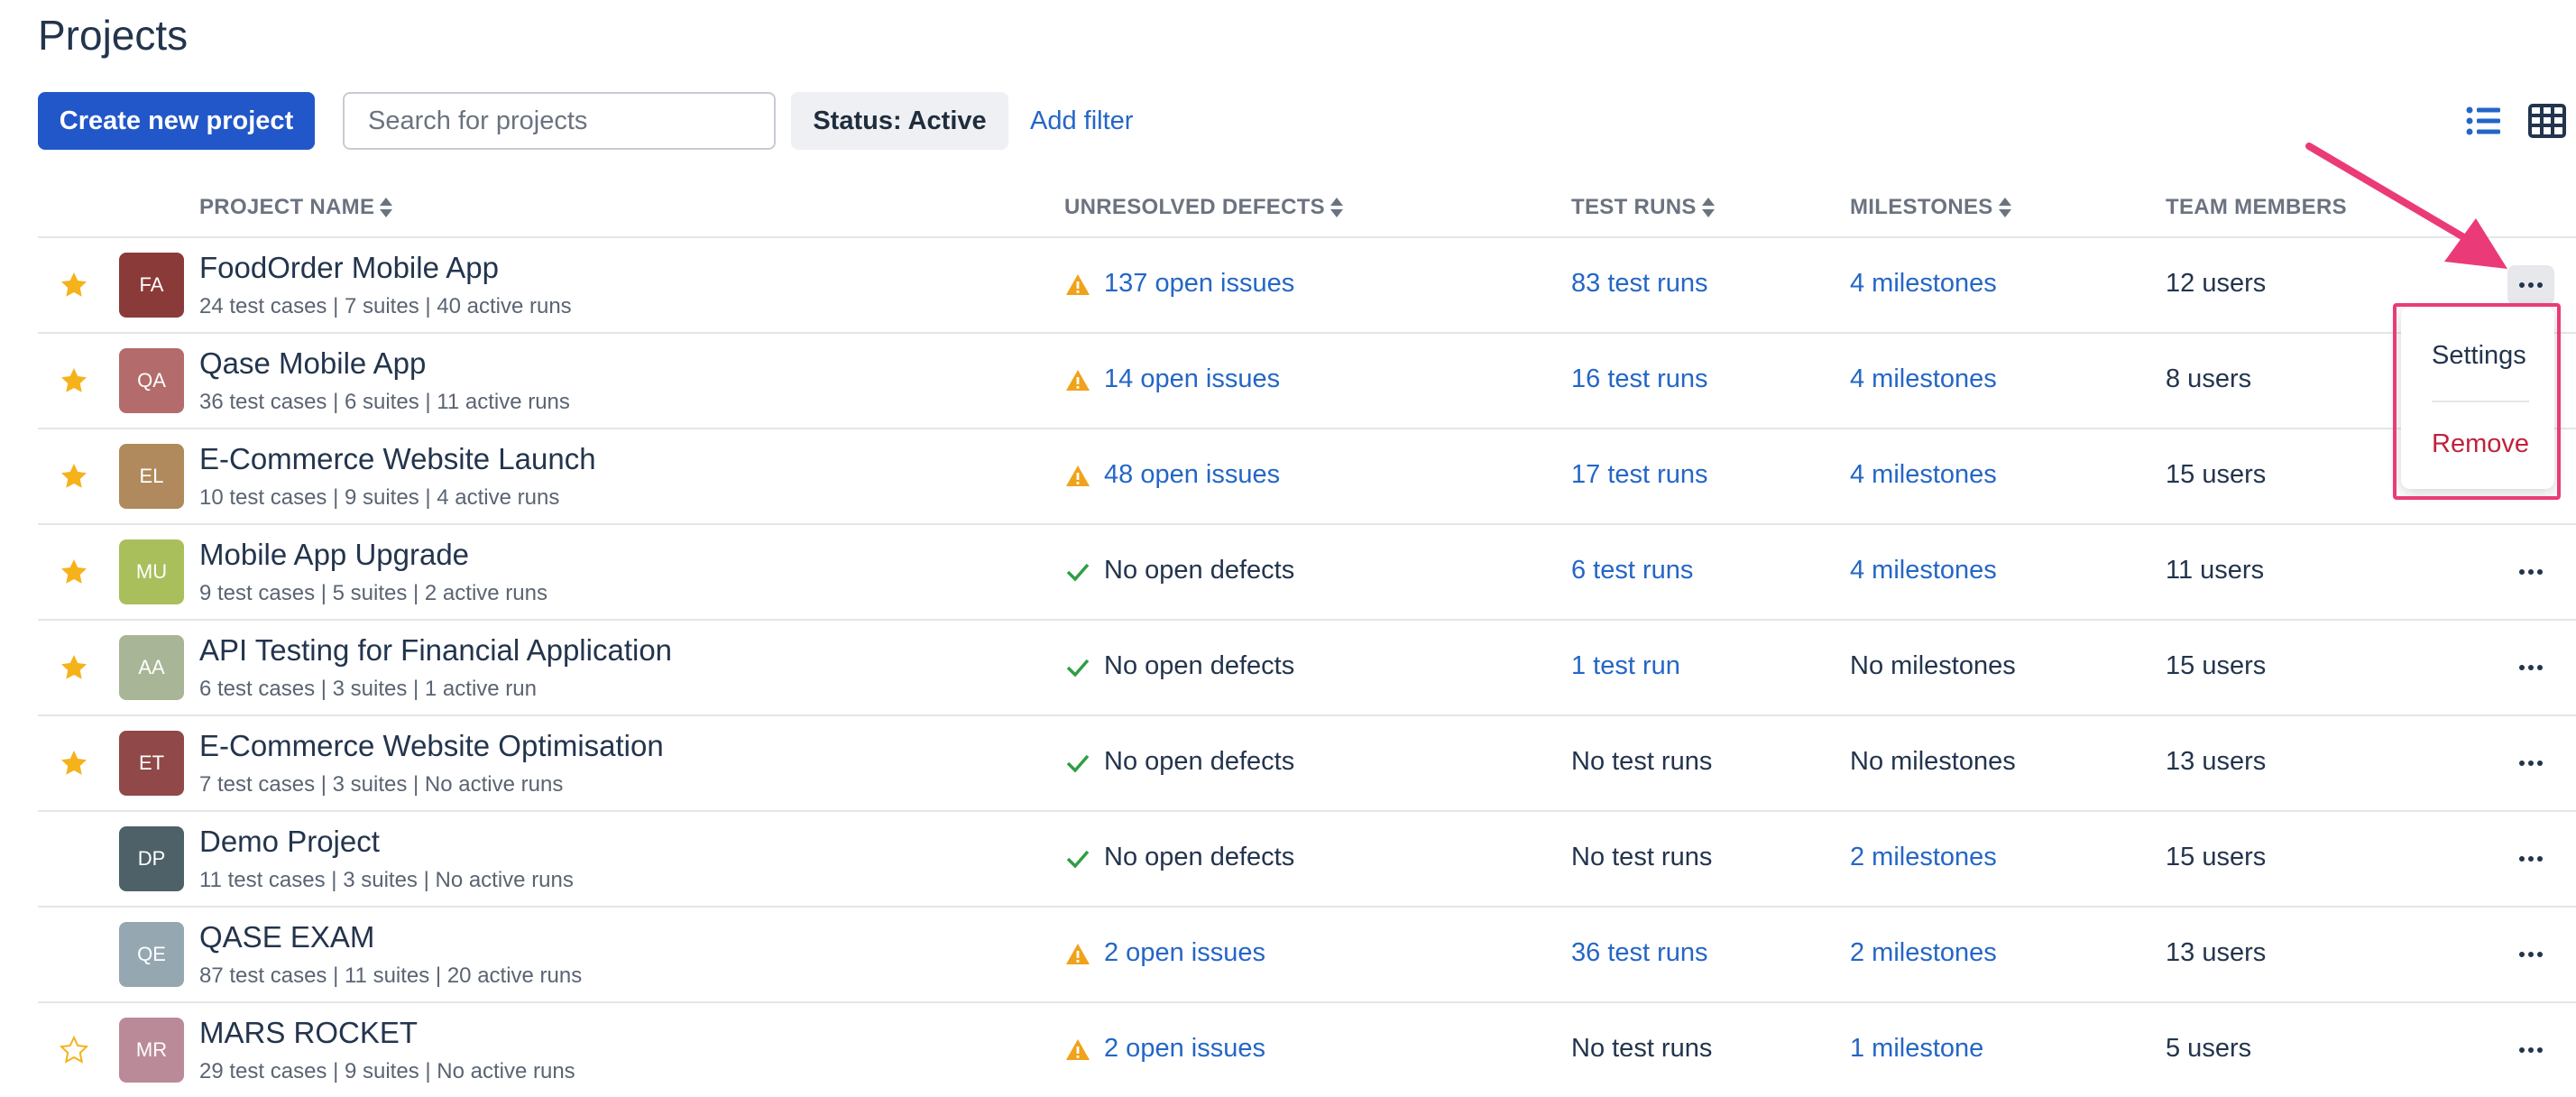 The width and height of the screenshot is (2576, 1097). I want to click on header-unresolved-defects: UNRESOLVED DEFECTS, so click(1204, 208).